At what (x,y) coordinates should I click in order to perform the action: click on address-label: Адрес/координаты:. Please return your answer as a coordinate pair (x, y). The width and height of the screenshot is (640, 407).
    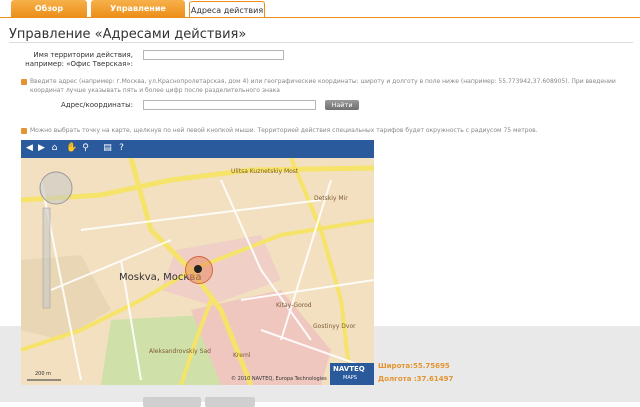
    Looking at the image, I should click on (96, 105).